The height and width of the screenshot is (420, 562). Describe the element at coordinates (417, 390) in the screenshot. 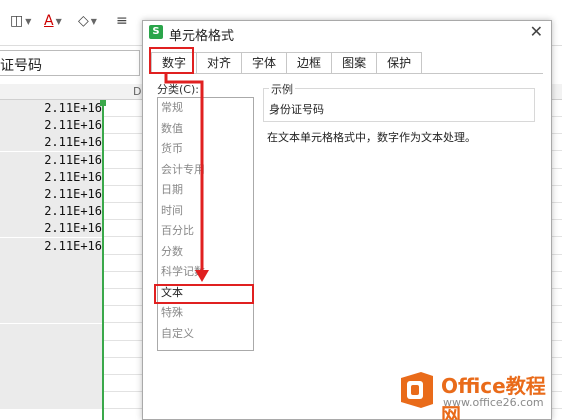

I see `office-logo-icon` at that location.